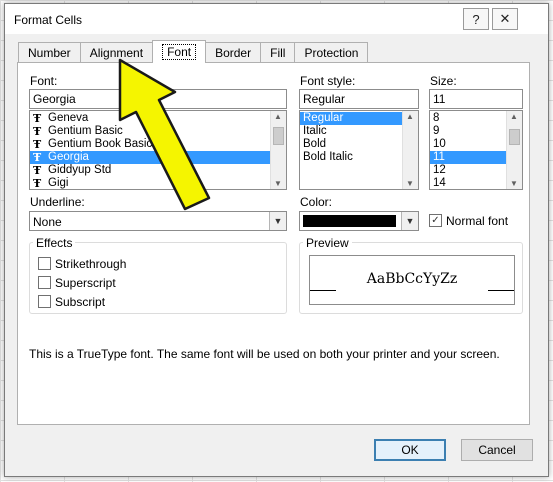  I want to click on color-label: Color:, so click(316, 202).